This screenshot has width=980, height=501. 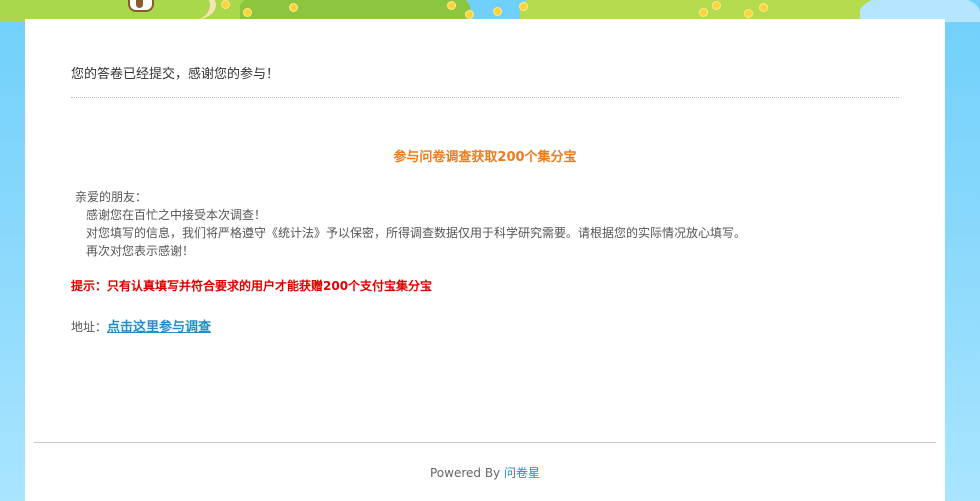 I want to click on footer-divider, so click(x=485, y=442).